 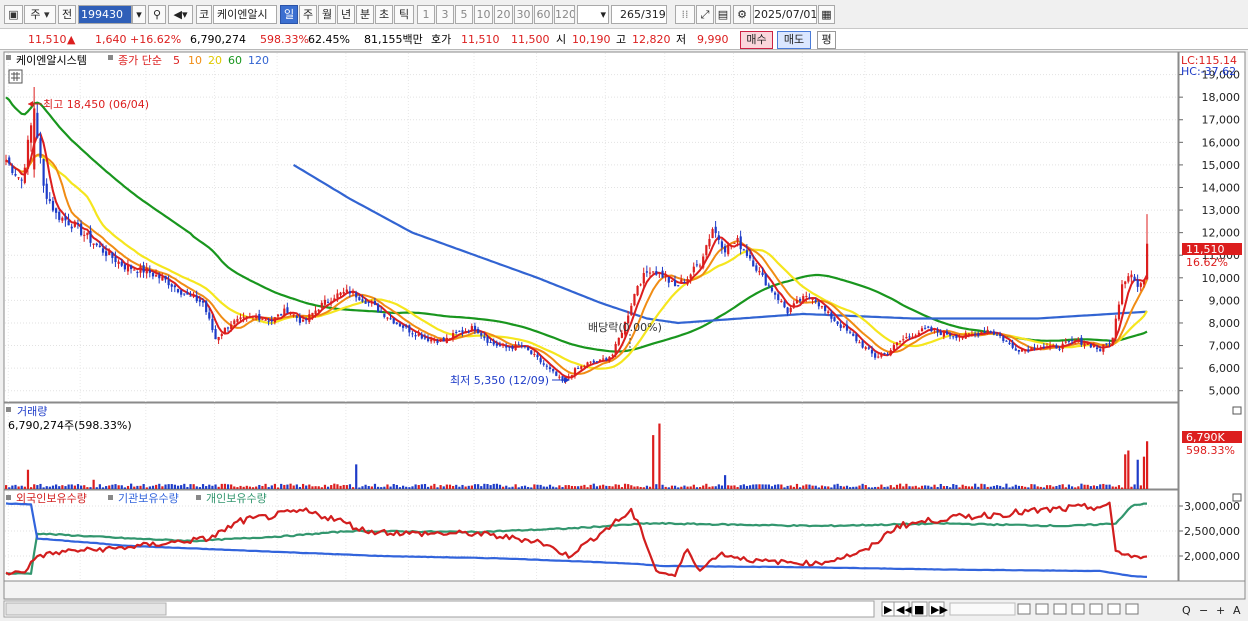 I want to click on period-second-button: 초, so click(x=384, y=14).